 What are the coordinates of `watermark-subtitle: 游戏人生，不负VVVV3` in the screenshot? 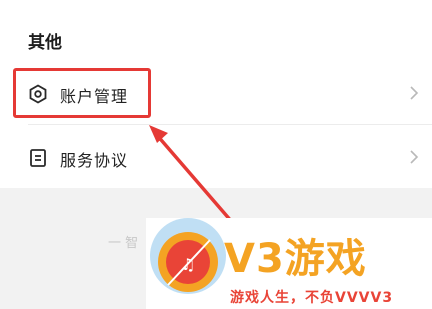 It's located at (312, 298).